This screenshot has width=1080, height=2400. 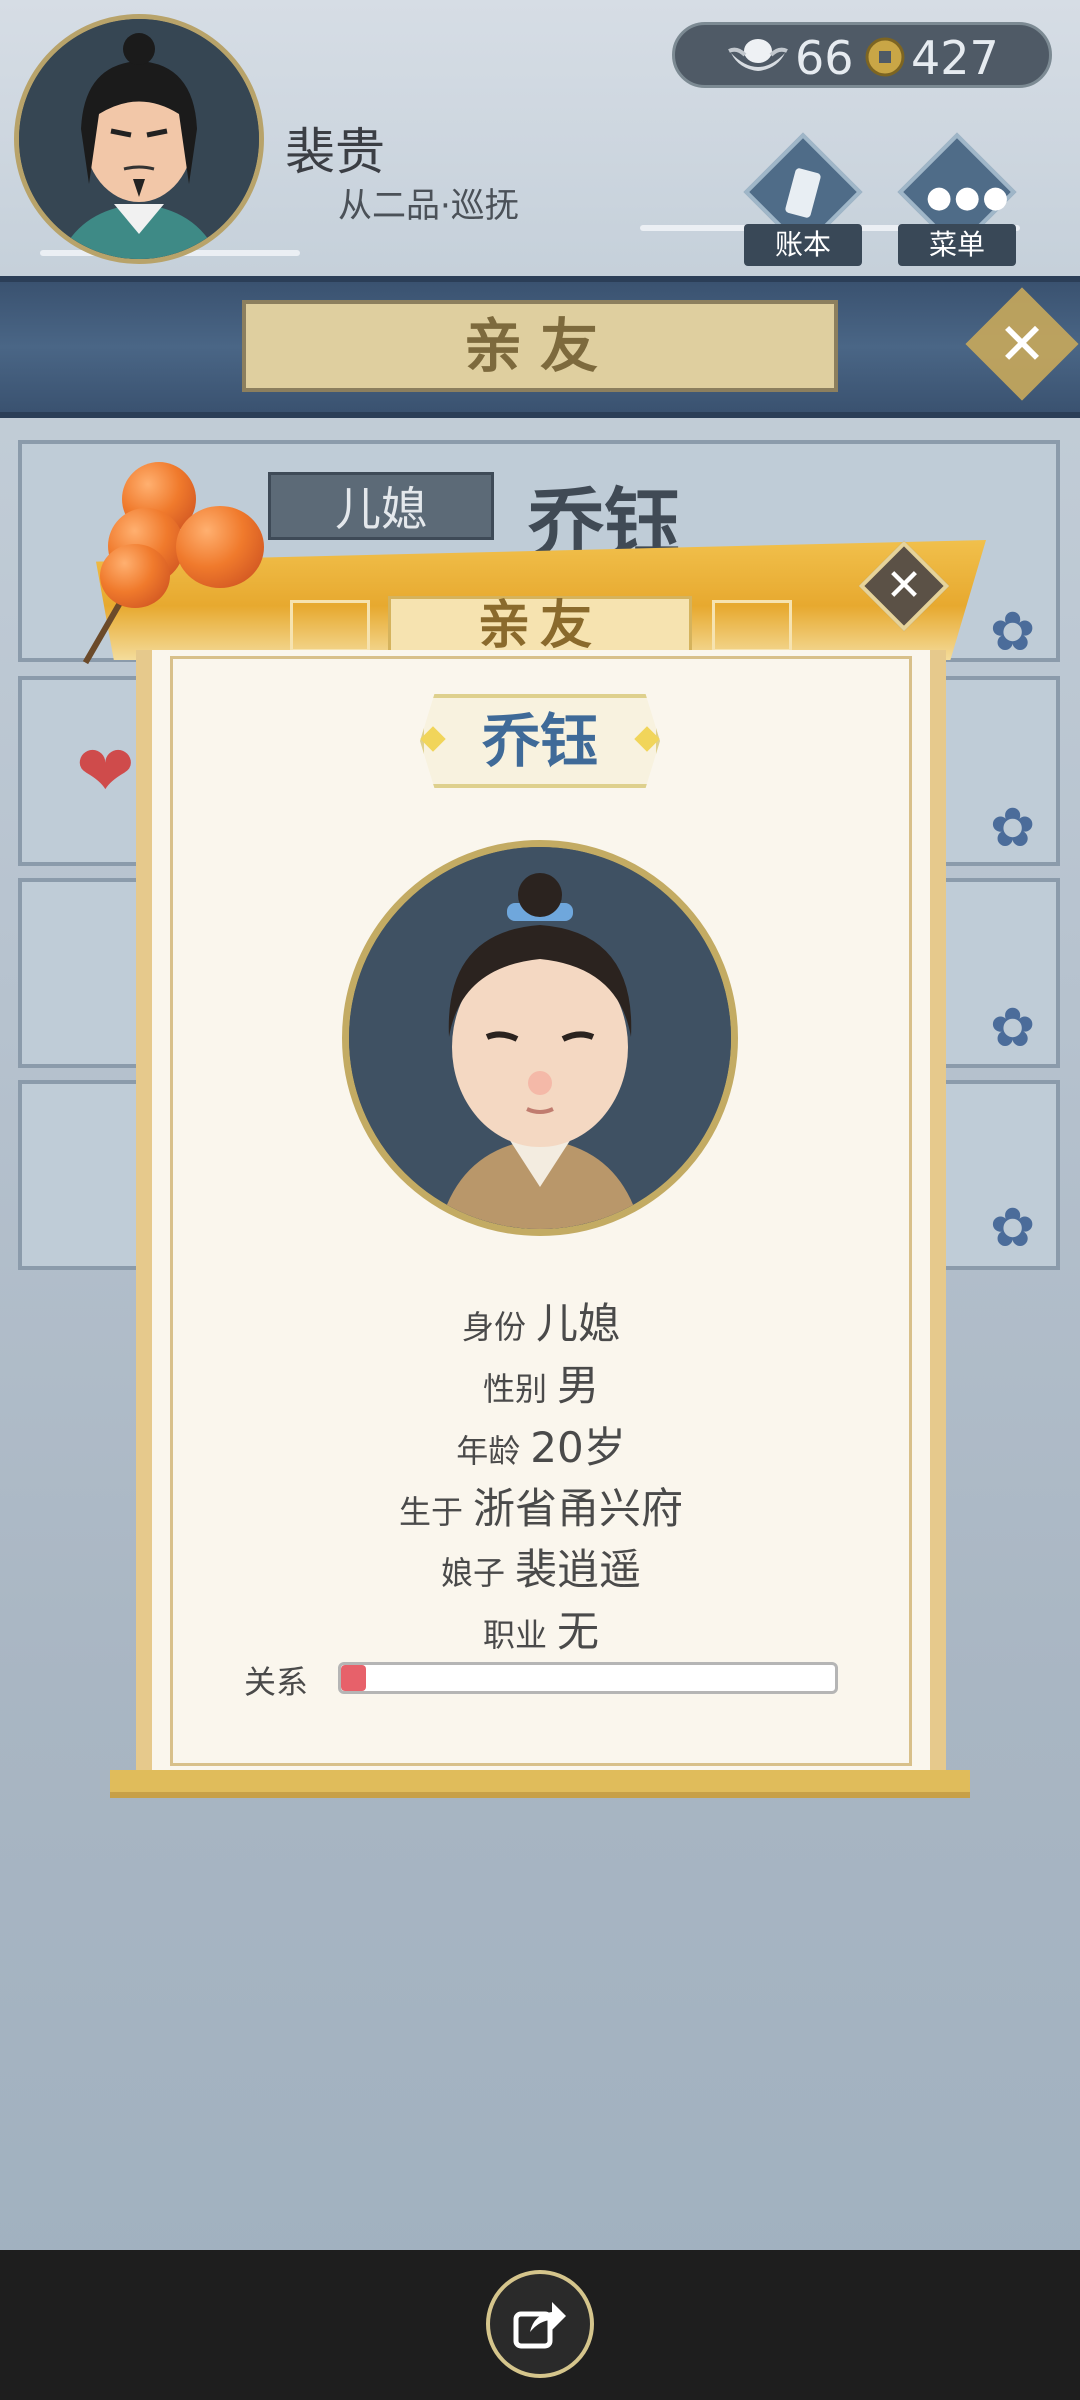 I want to click on field-identity: 身份 儿媳, so click(x=541, y=1320).